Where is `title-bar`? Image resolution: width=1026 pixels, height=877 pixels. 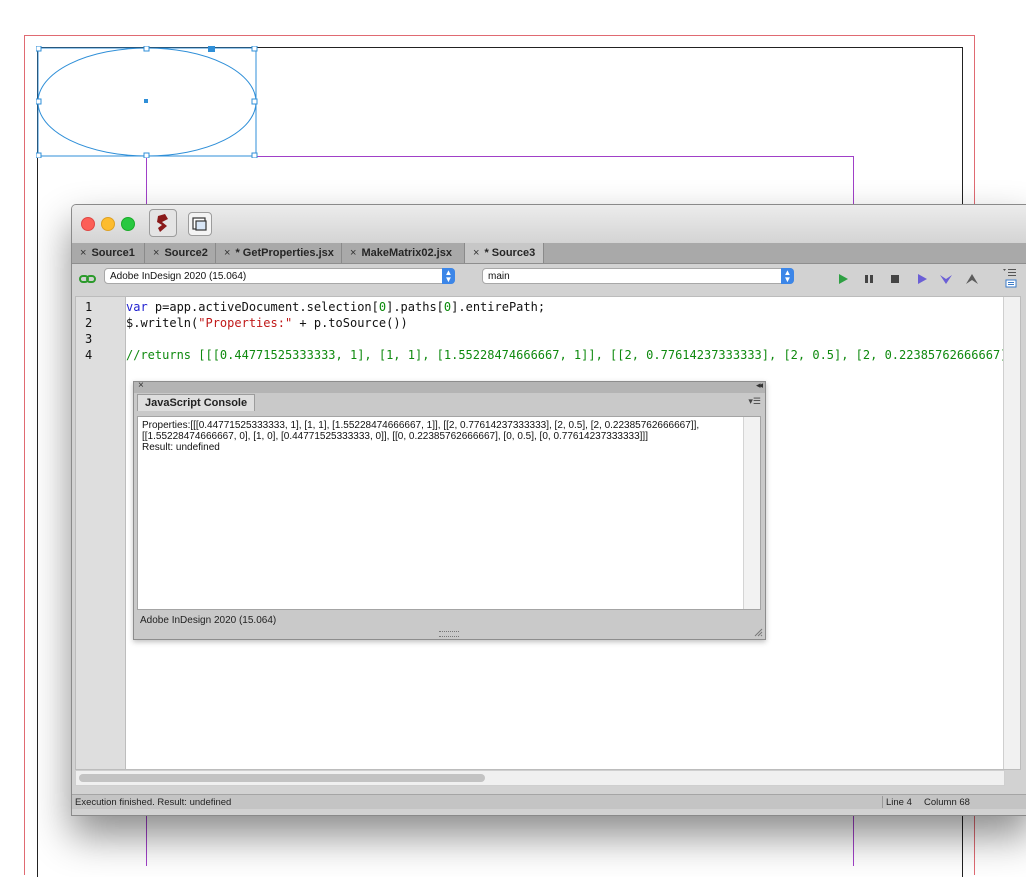
title-bar is located at coordinates (549, 224).